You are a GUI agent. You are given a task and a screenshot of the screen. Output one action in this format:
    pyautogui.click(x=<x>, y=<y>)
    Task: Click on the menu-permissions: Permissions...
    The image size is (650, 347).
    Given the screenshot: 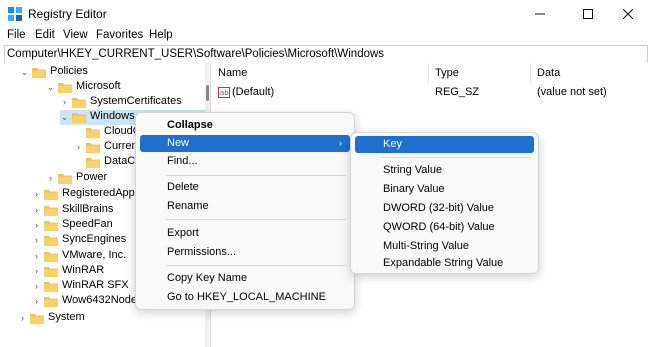 What is the action you would take?
    pyautogui.click(x=245, y=252)
    